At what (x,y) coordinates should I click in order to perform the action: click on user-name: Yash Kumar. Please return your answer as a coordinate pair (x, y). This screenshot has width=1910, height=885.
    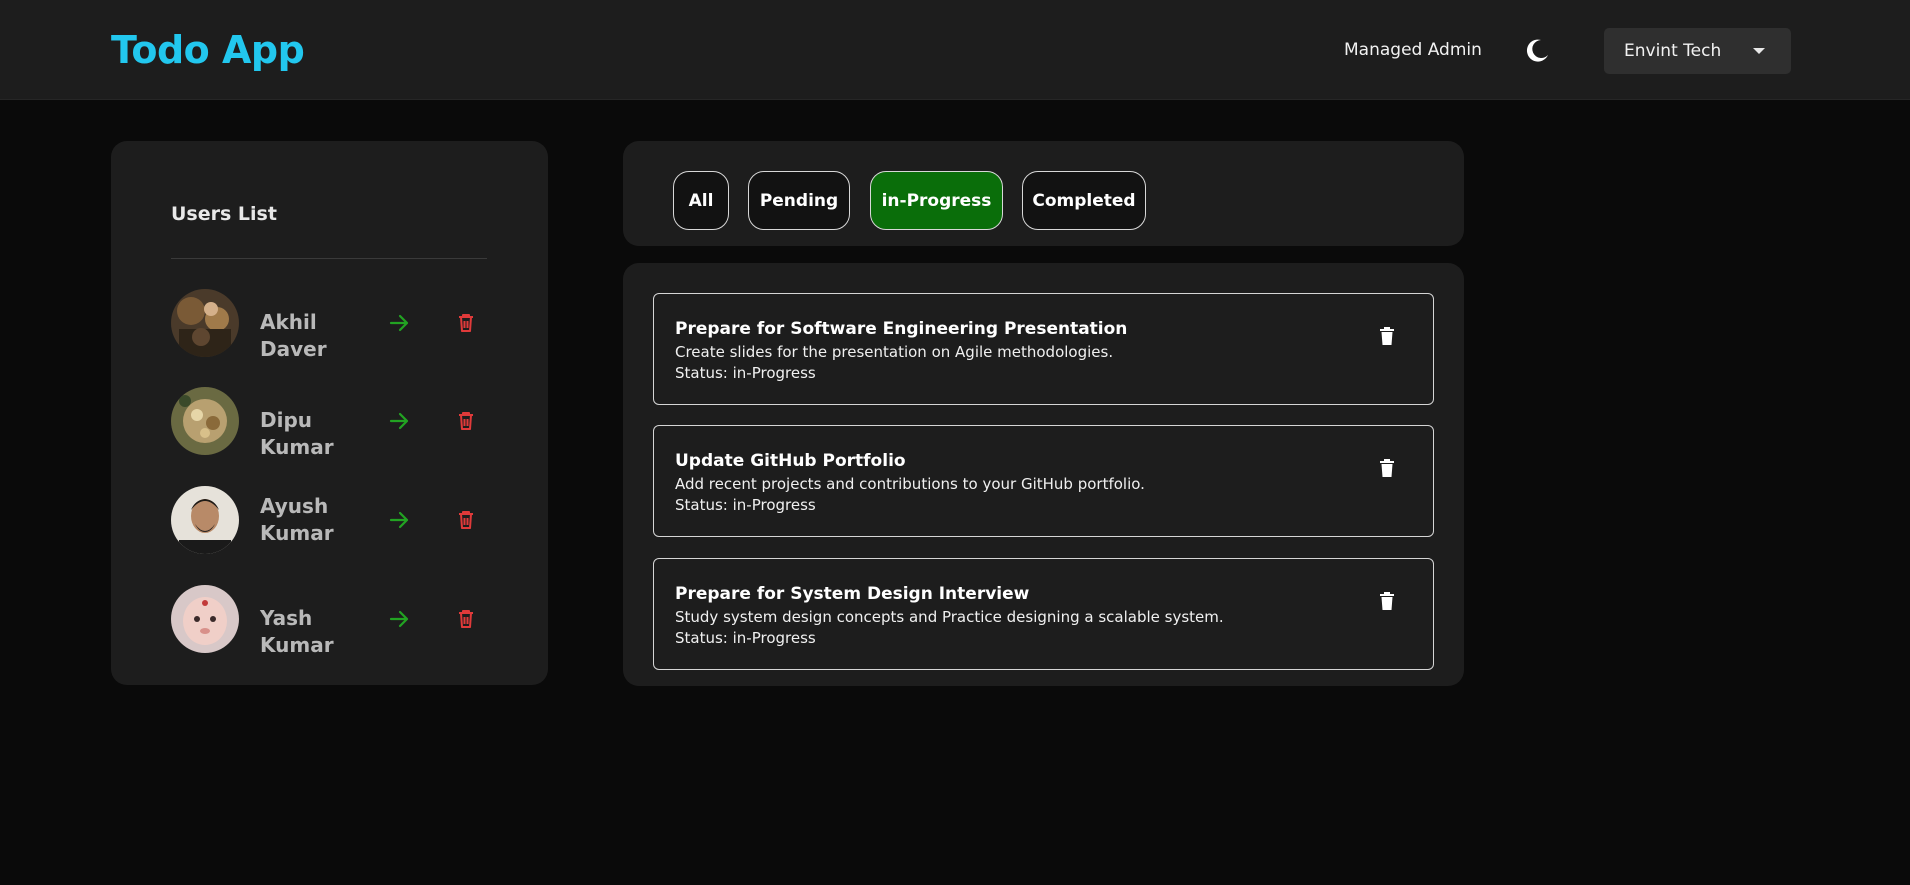
    Looking at the image, I should click on (297, 631).